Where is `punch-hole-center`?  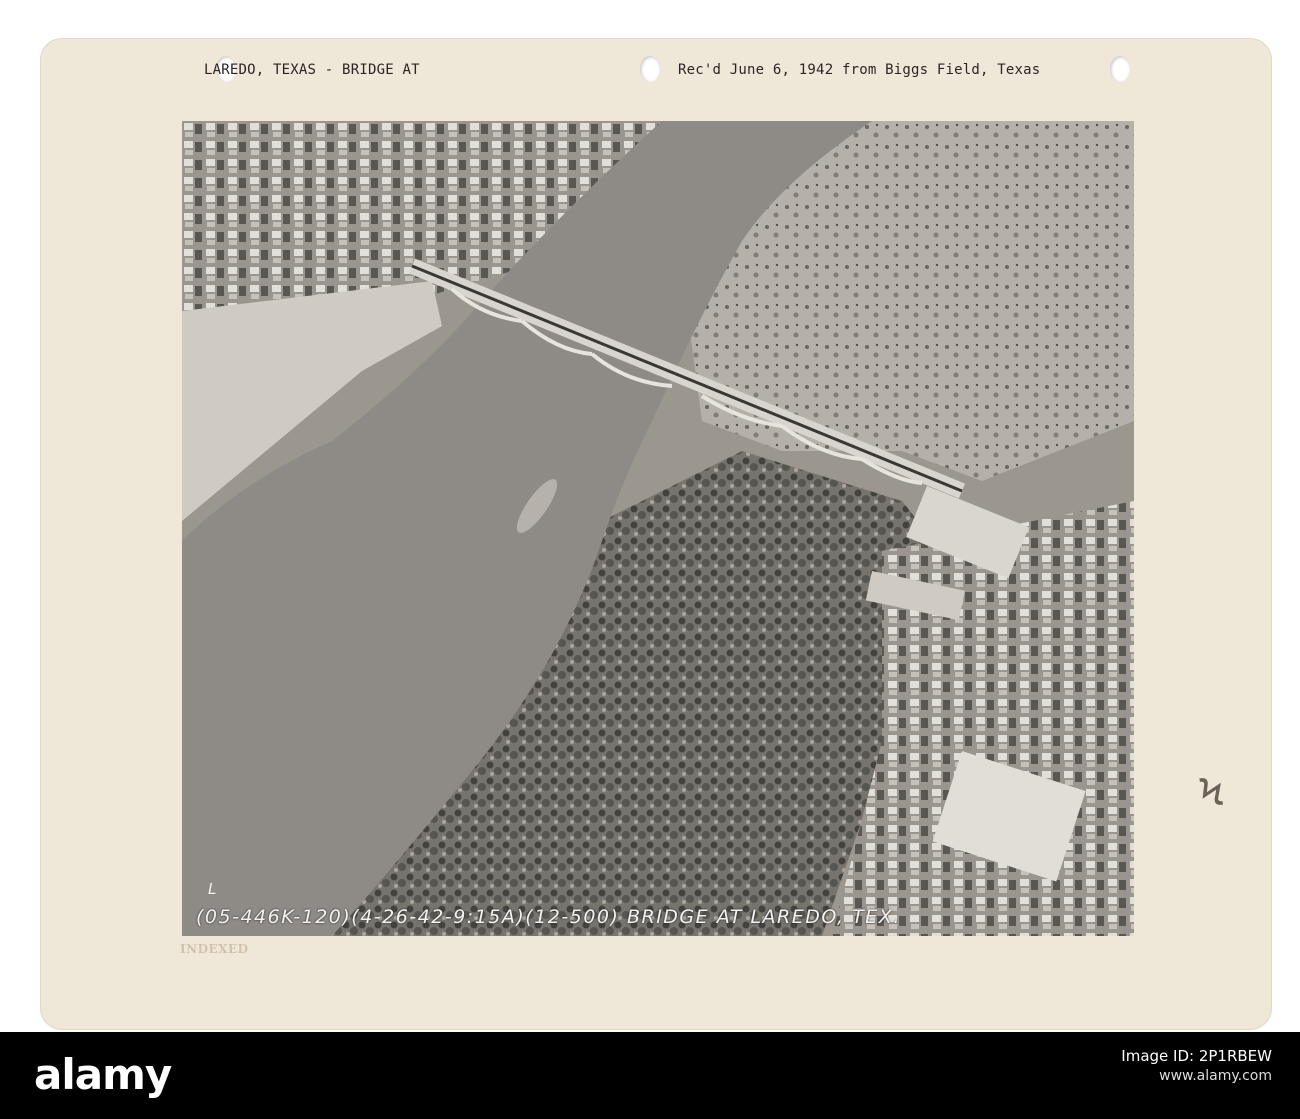
punch-hole-center is located at coordinates (650, 69).